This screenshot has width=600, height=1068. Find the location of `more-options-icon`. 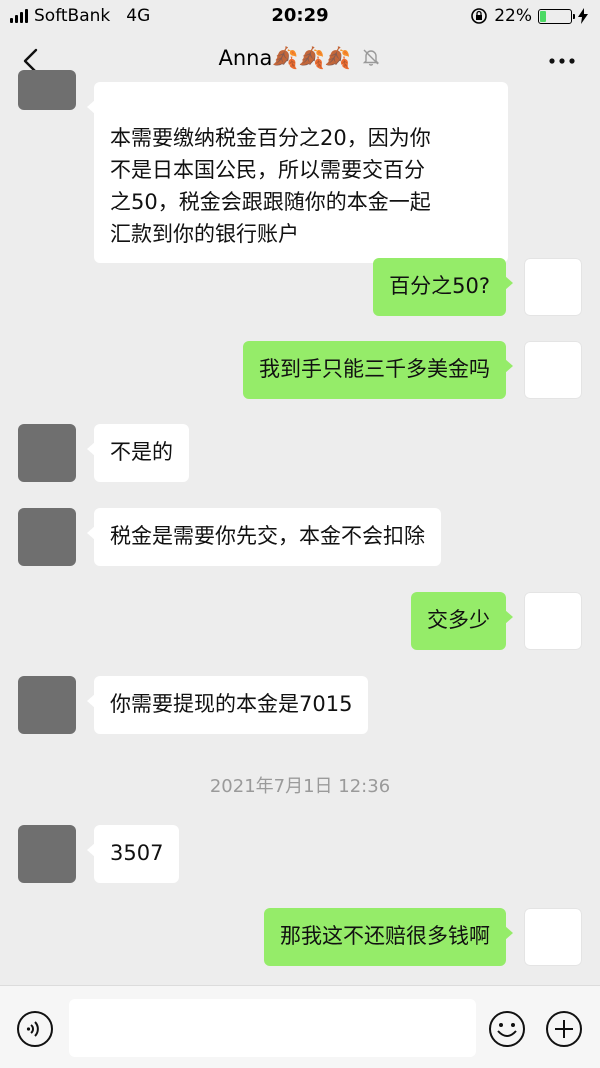

more-options-icon is located at coordinates (562, 61).